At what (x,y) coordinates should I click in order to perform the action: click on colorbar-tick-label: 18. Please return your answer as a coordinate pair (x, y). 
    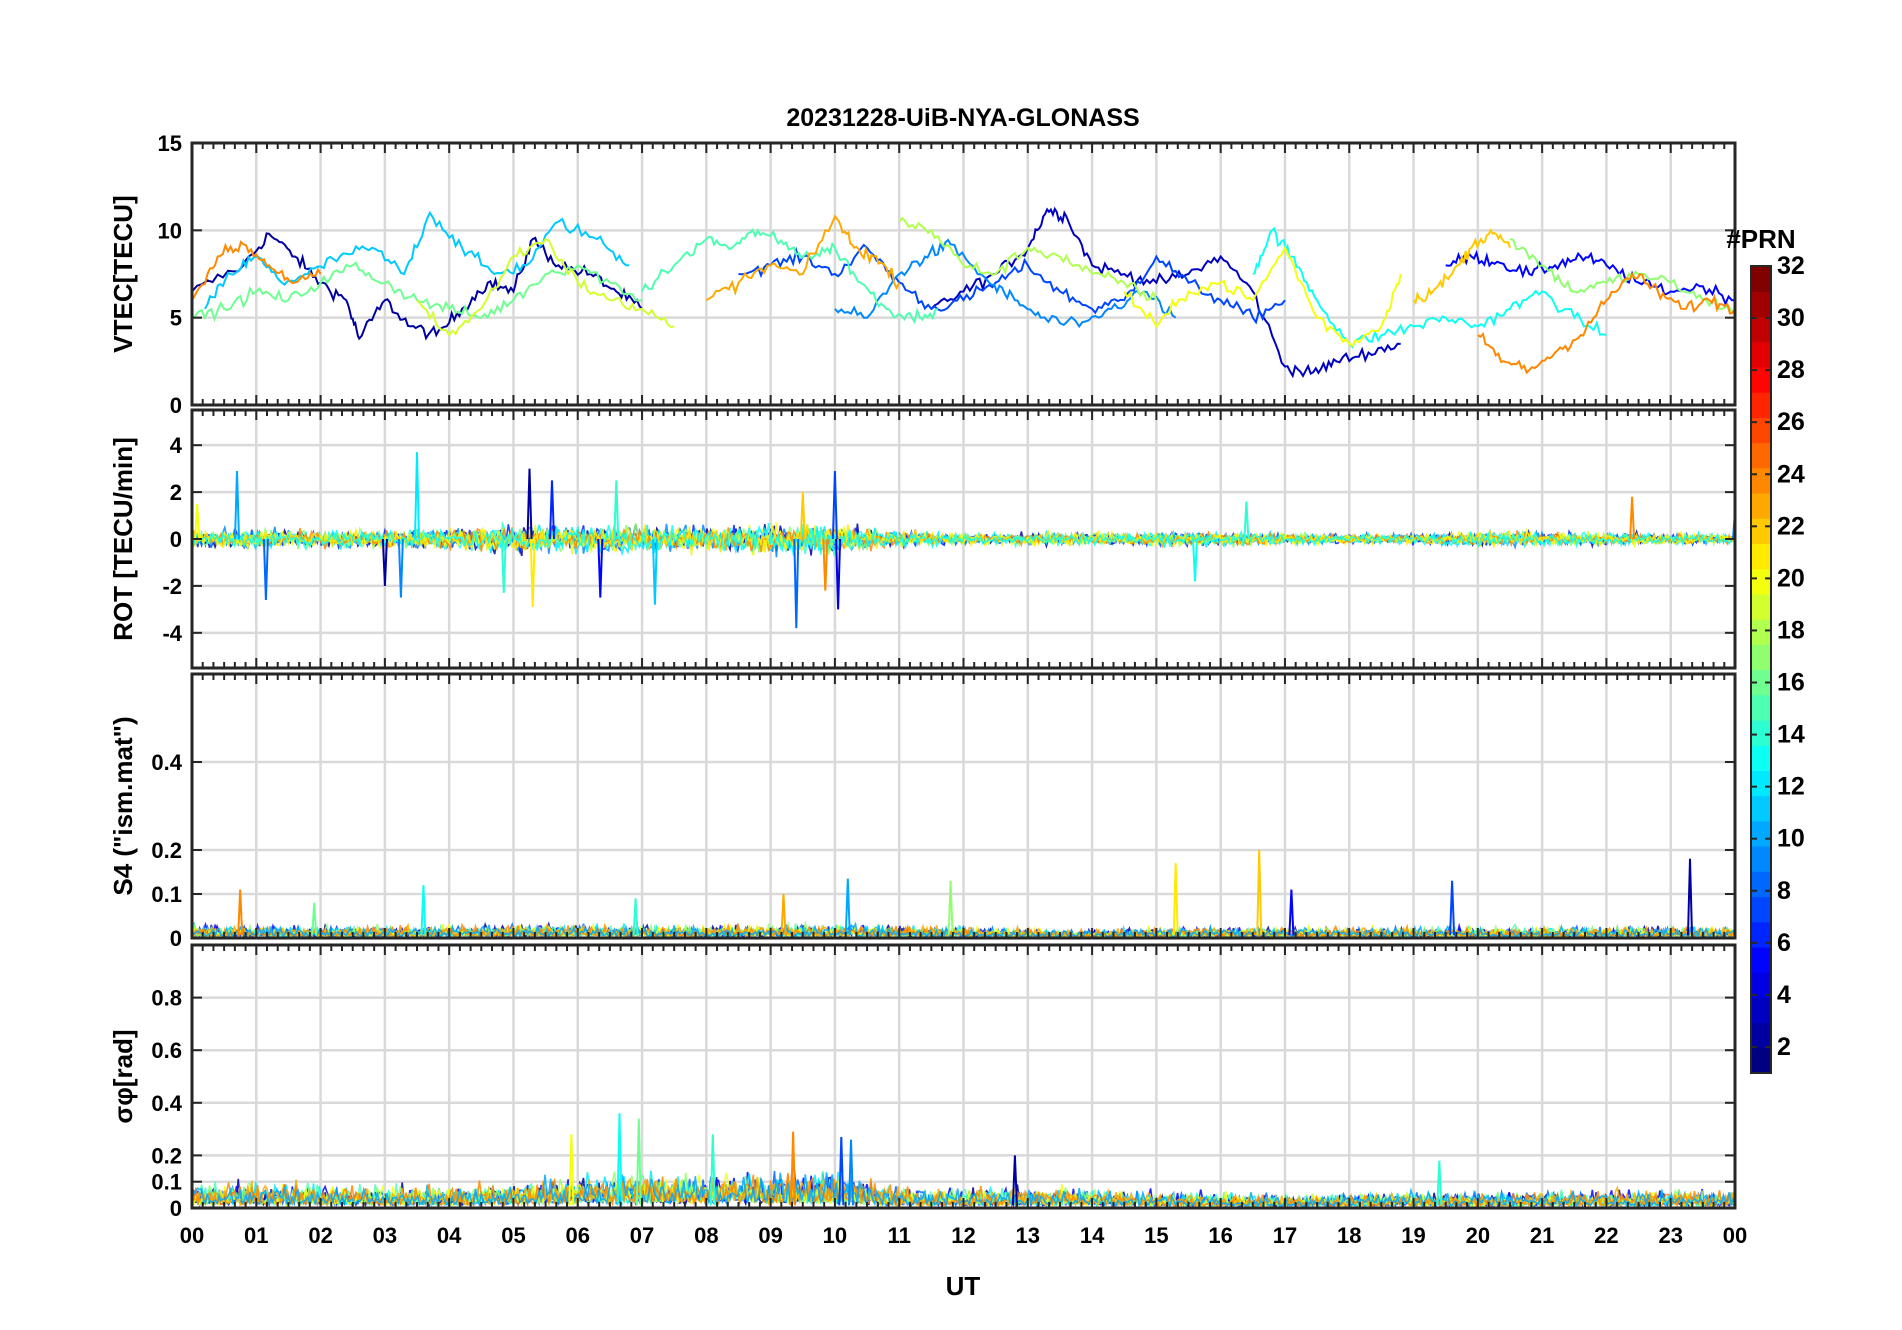
    Looking at the image, I should click on (1791, 630).